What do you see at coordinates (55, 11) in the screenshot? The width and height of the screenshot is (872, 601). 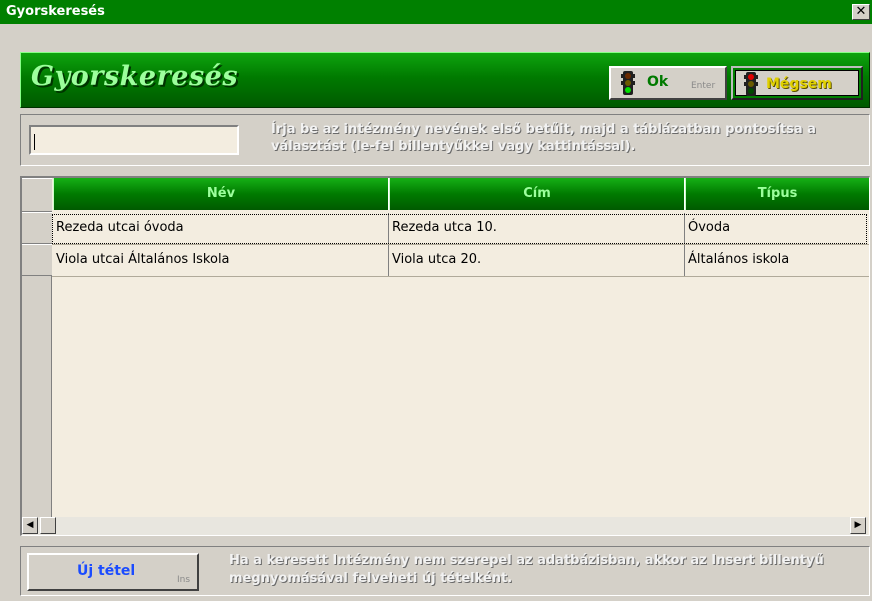 I see `window-title: Gyorskeresés` at bounding box center [55, 11].